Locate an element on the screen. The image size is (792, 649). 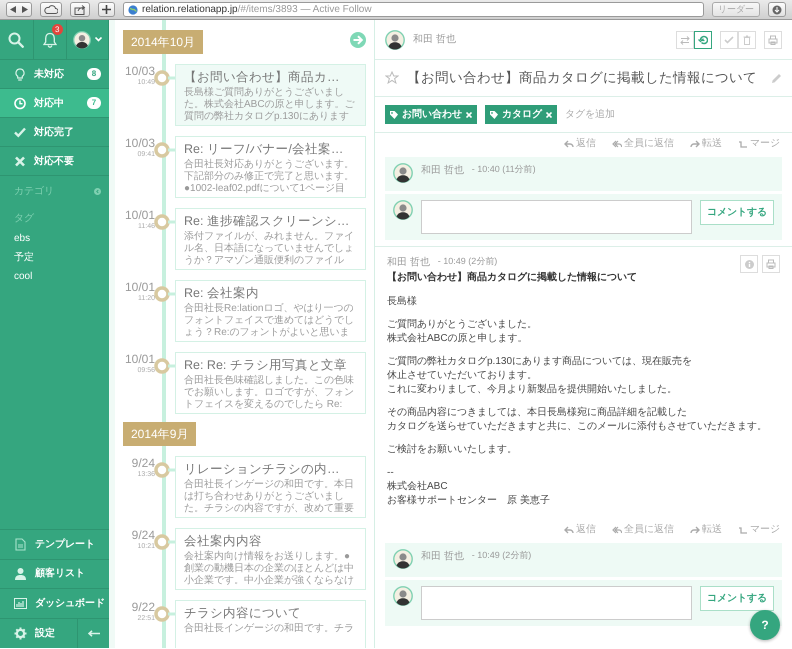
arrow-right-circle-icon is located at coordinates (358, 40).